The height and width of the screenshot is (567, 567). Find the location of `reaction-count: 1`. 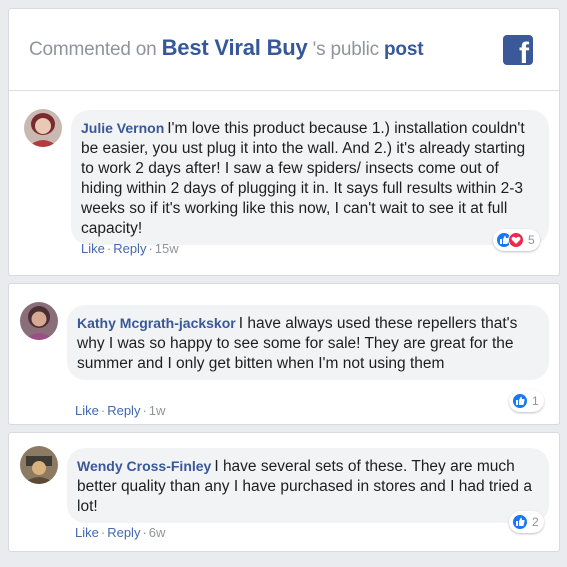

reaction-count: 1 is located at coordinates (535, 401).